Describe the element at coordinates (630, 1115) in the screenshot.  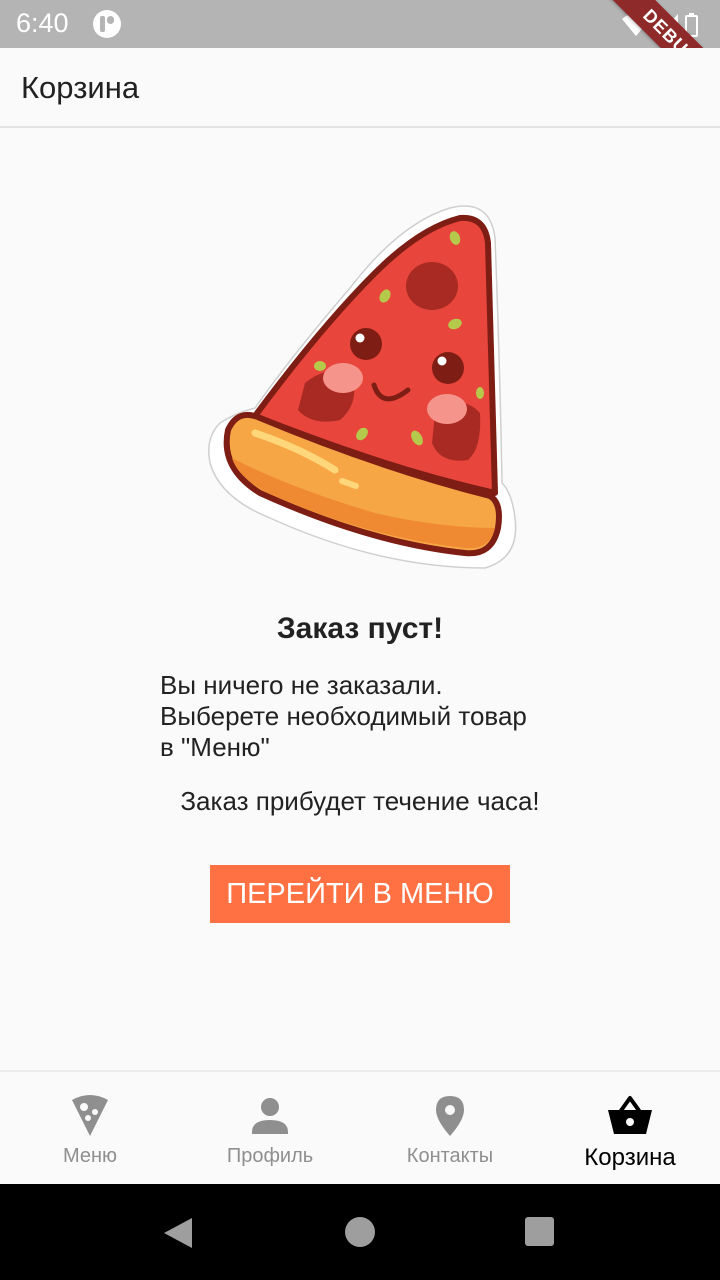
I see `basket-icon` at that location.